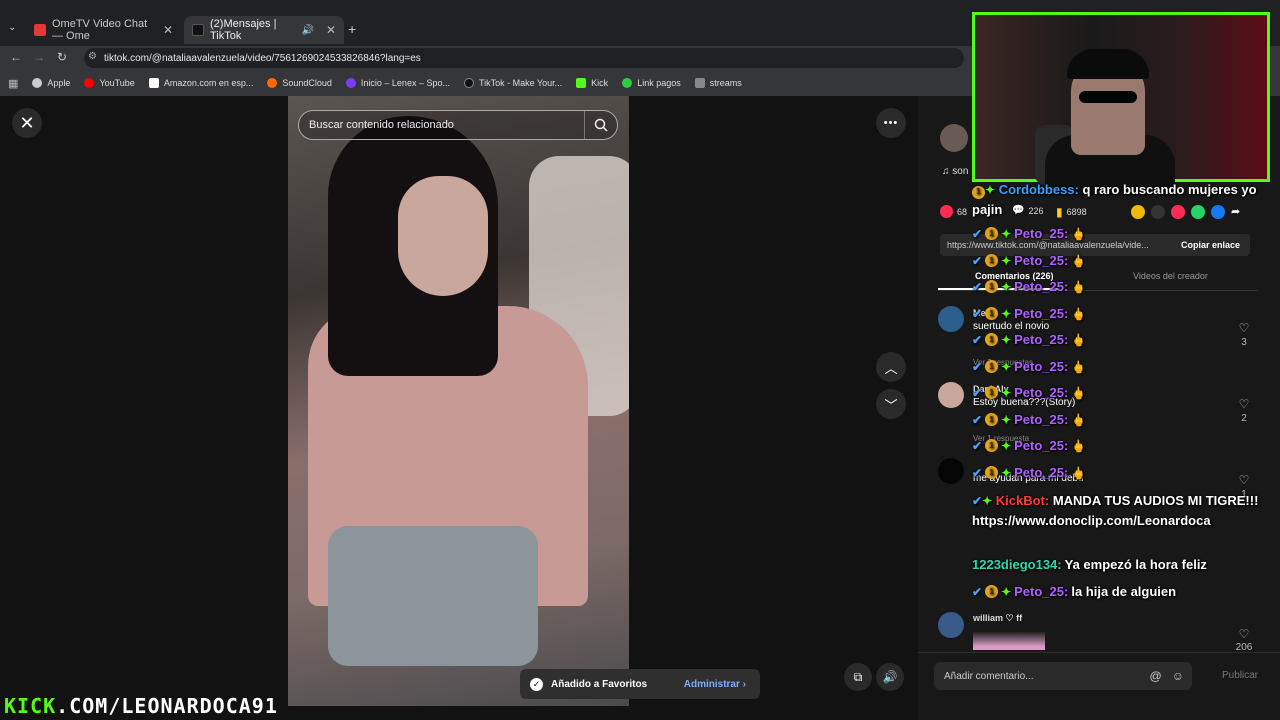 The width and height of the screenshot is (1280, 720). Describe the element at coordinates (13, 83) in the screenshot. I see `apps-grid-icon: ▦` at that location.